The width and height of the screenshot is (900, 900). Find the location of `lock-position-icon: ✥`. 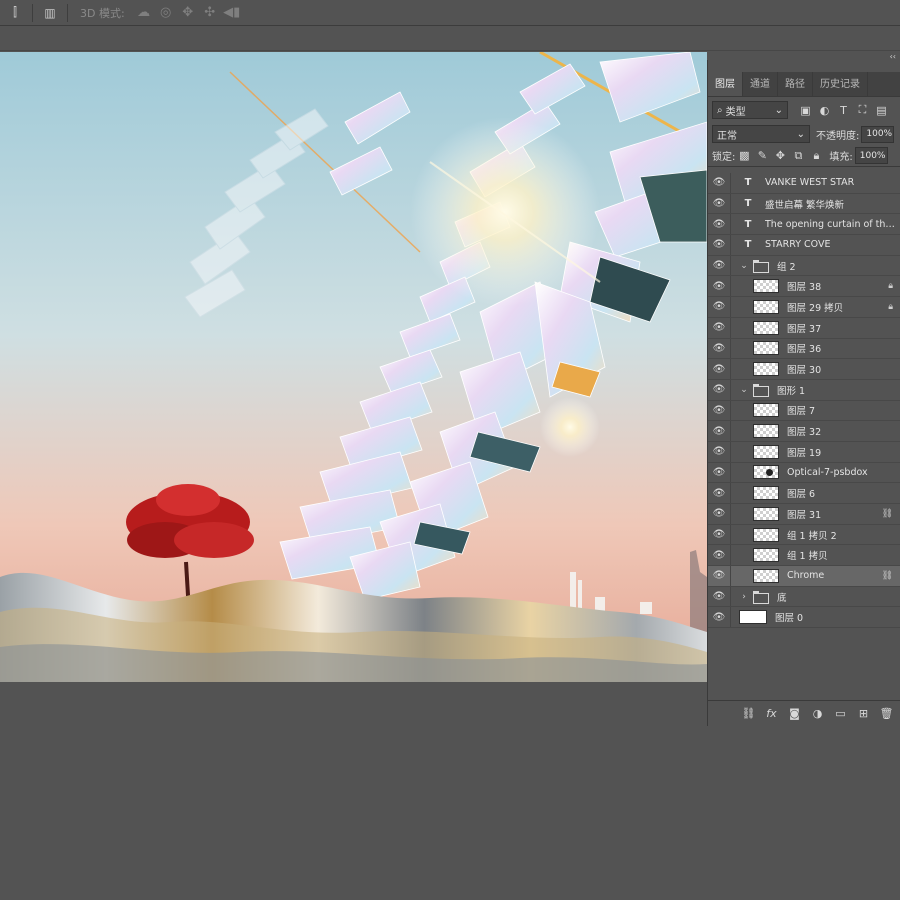

lock-position-icon: ✥ is located at coordinates (780, 155).